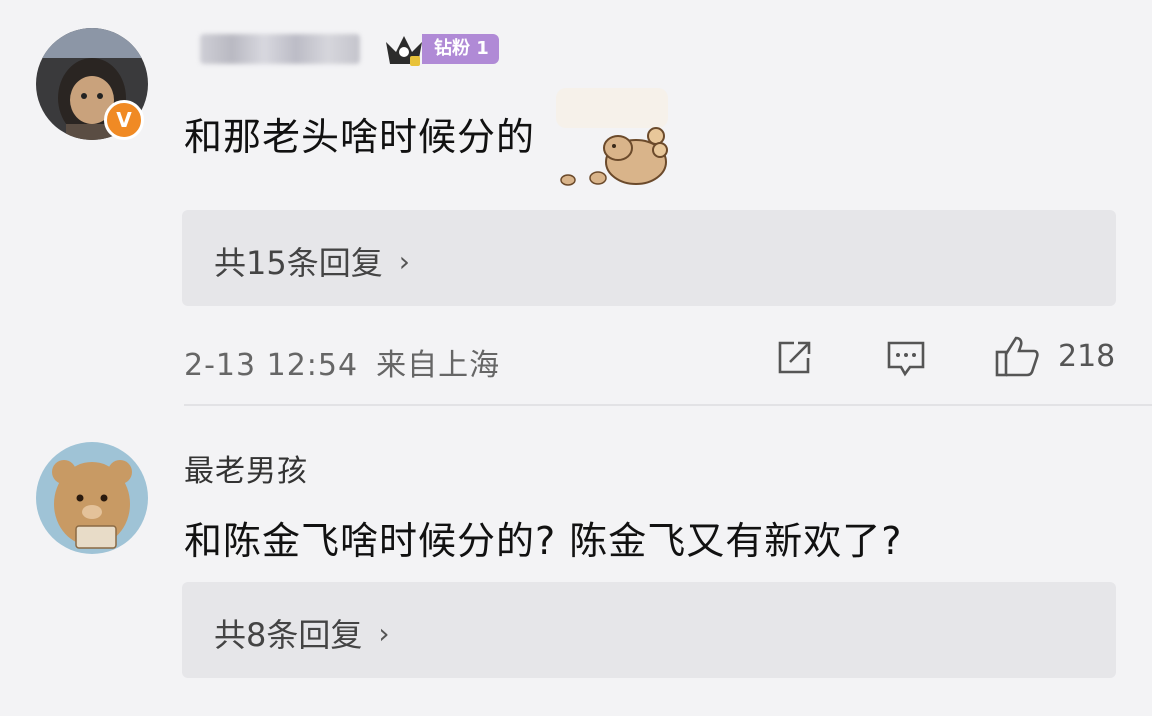 The height and width of the screenshot is (716, 1152). Describe the element at coordinates (1054, 356) in the screenshot. I see `like-button: 218` at that location.